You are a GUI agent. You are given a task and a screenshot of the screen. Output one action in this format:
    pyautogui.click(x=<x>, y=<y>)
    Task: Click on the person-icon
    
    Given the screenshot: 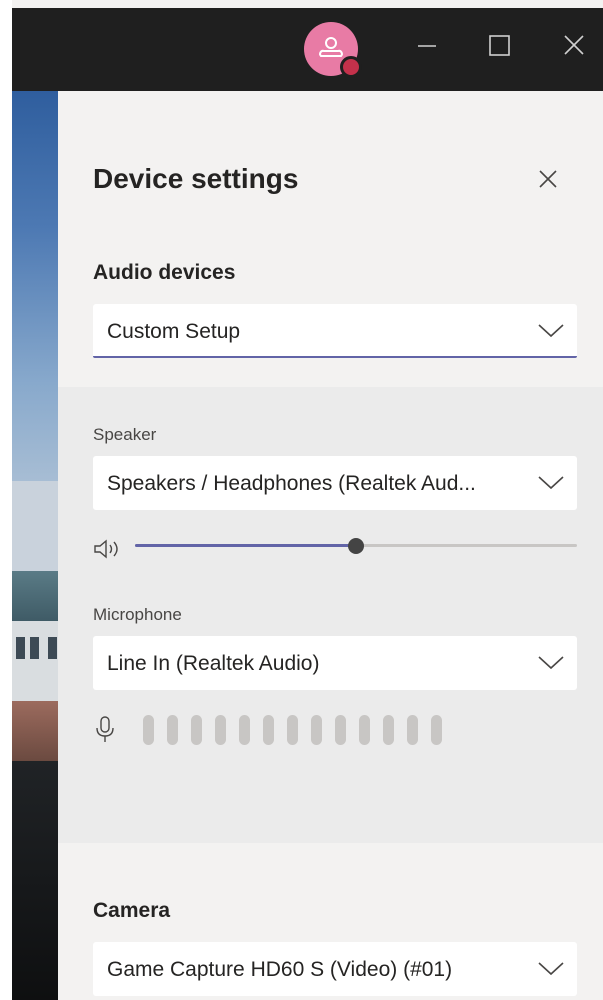 What is the action you would take?
    pyautogui.click(x=331, y=47)
    